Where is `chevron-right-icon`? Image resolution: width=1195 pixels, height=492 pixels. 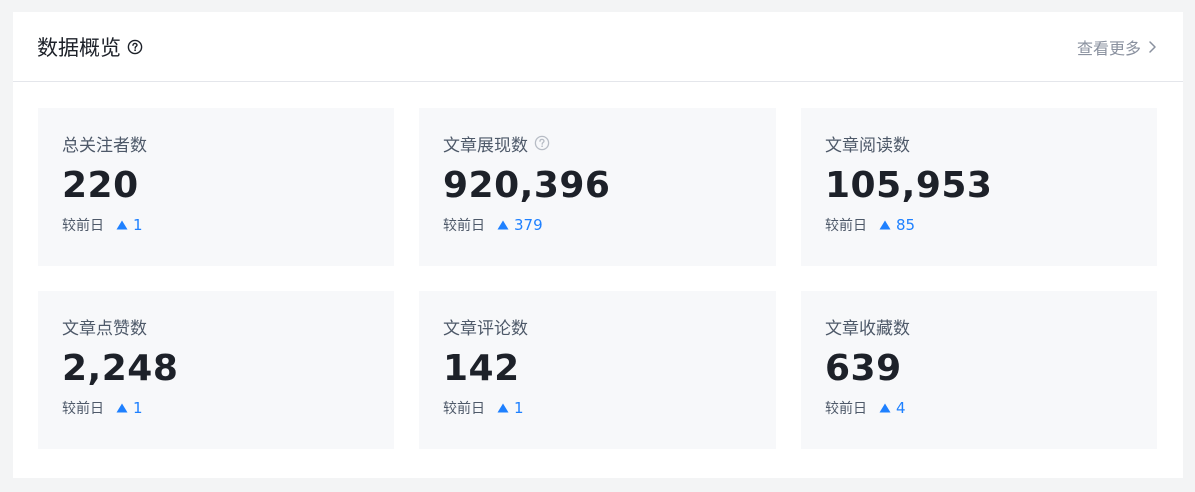
chevron-right-icon is located at coordinates (1152, 47).